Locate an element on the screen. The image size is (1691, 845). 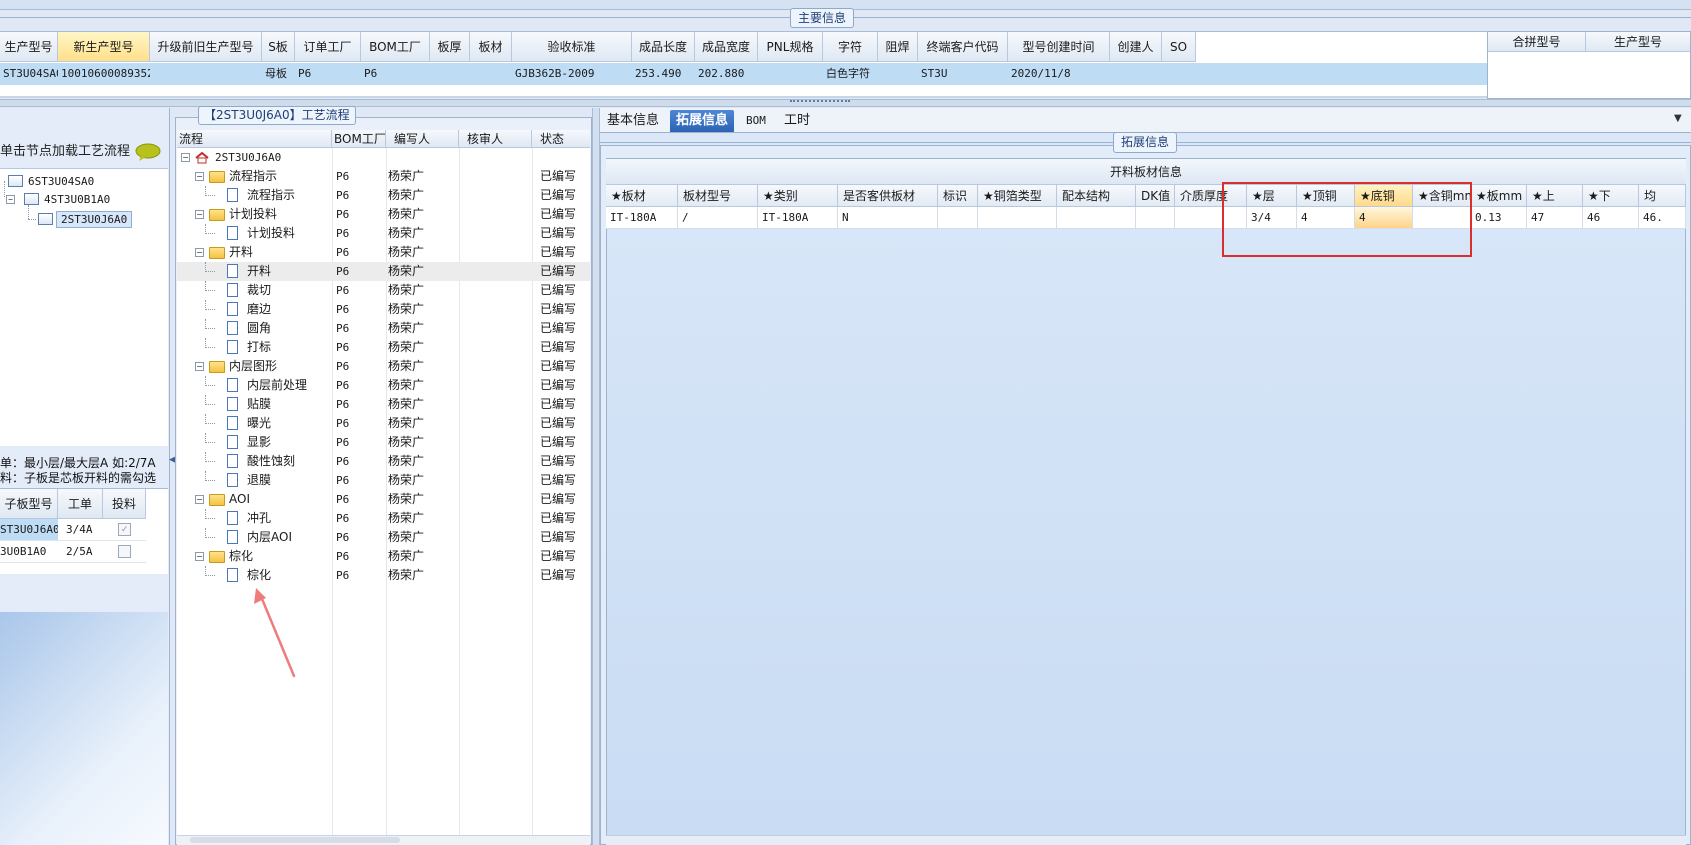
process-row: 内层前处理 P6 杨荣广 已编写 is located at coordinates (383, 385).